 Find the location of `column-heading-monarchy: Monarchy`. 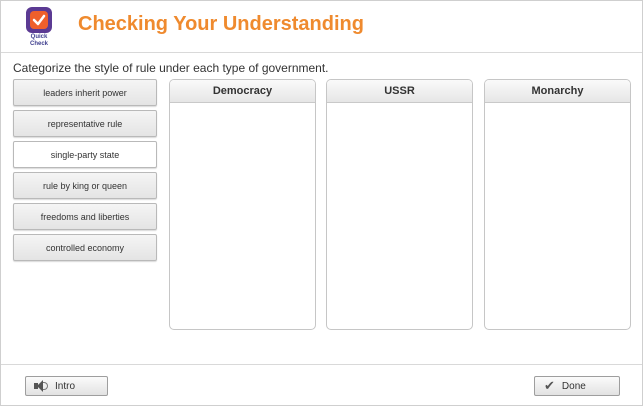

column-heading-monarchy: Monarchy is located at coordinates (557, 91).